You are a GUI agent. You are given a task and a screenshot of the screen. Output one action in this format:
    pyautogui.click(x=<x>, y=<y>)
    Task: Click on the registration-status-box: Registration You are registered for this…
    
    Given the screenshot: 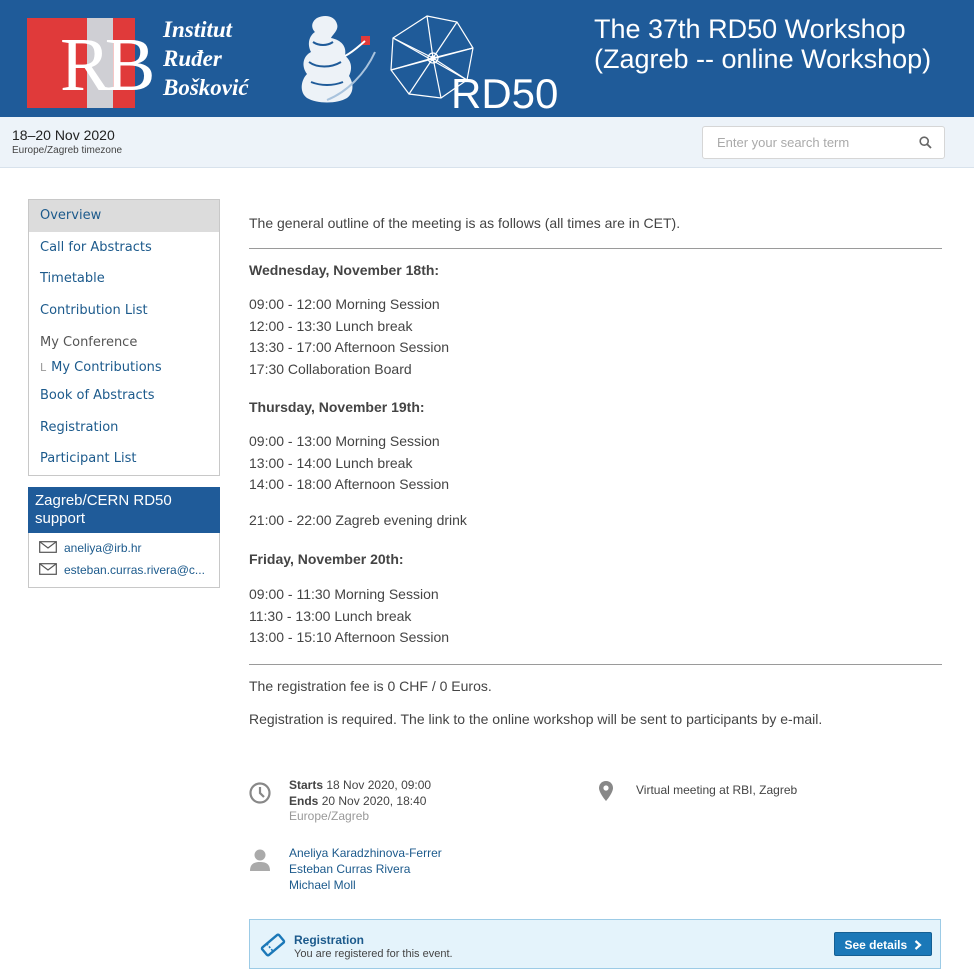 What is the action you would take?
    pyautogui.click(x=595, y=944)
    